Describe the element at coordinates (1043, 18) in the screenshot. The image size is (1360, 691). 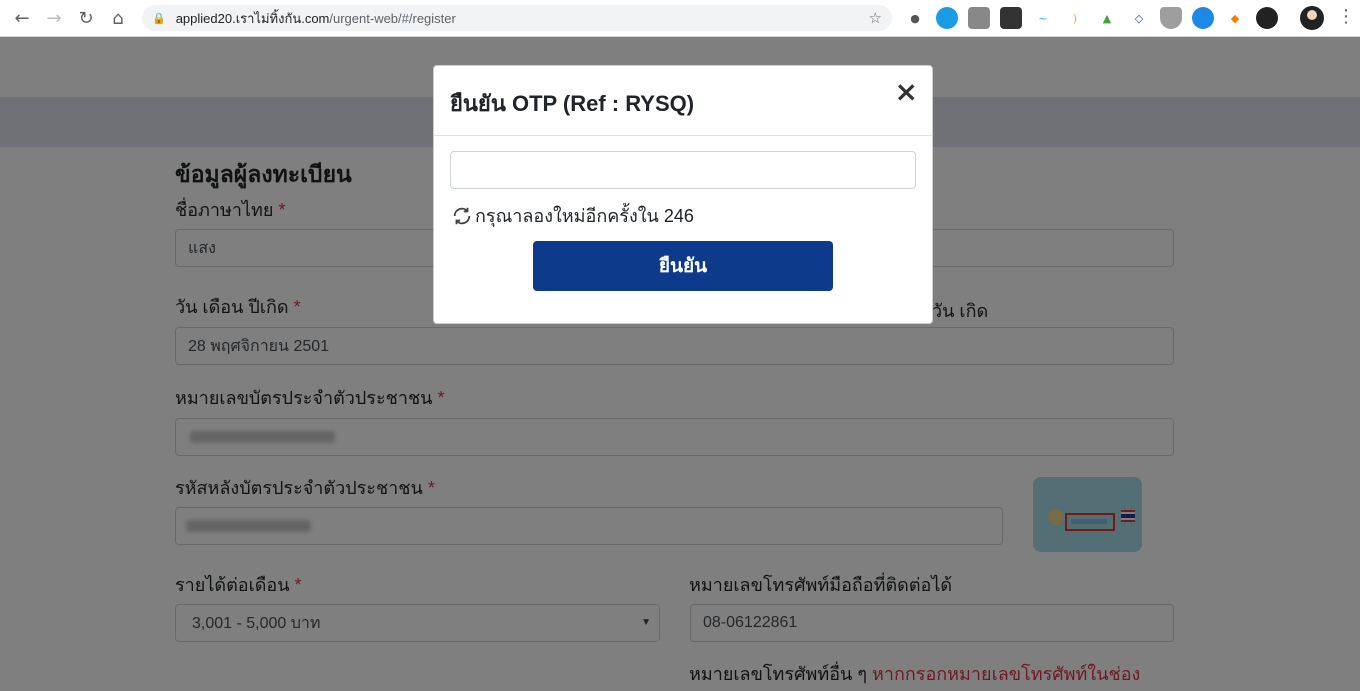
I see `wind-extension-icon: ~` at that location.